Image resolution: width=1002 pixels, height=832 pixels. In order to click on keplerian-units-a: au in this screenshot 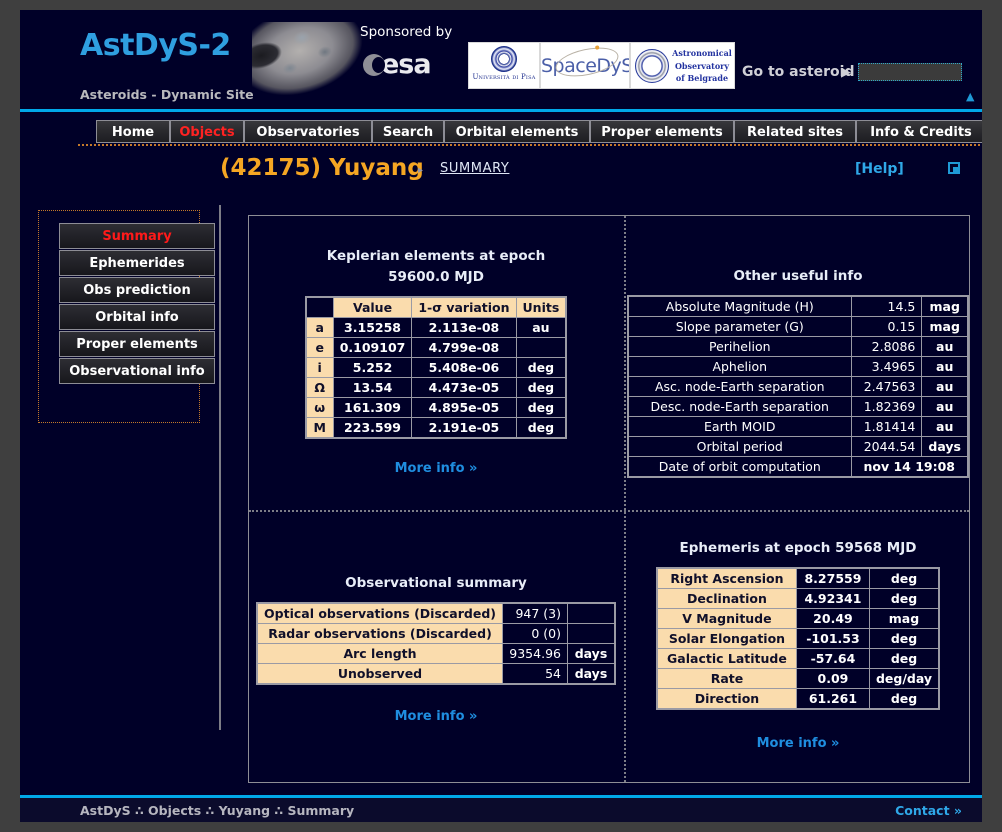, I will do `click(541, 327)`.